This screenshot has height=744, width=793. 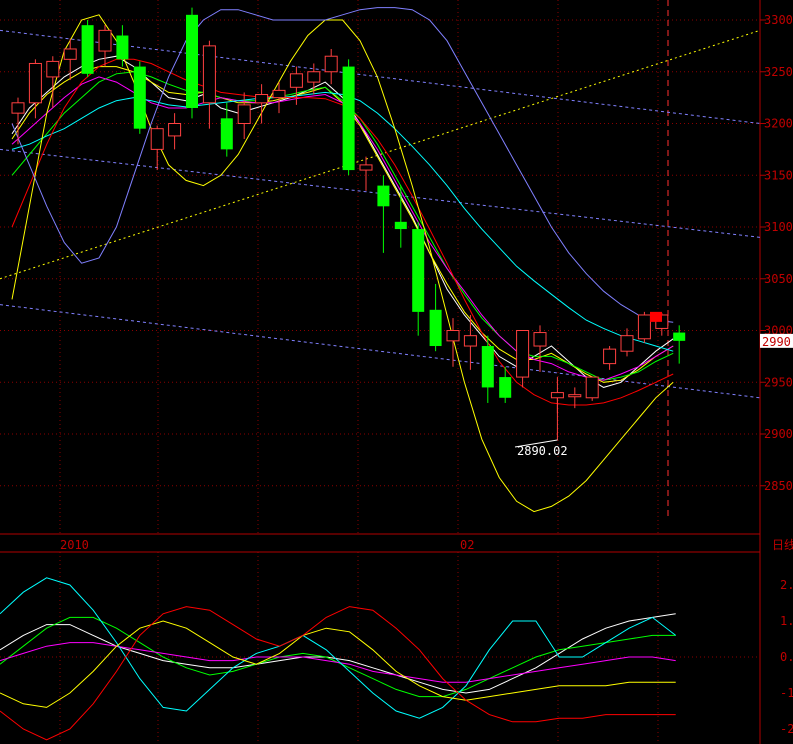 What do you see at coordinates (786, 585) in the screenshot?
I see `osc-tick-label: 2.` at bounding box center [786, 585].